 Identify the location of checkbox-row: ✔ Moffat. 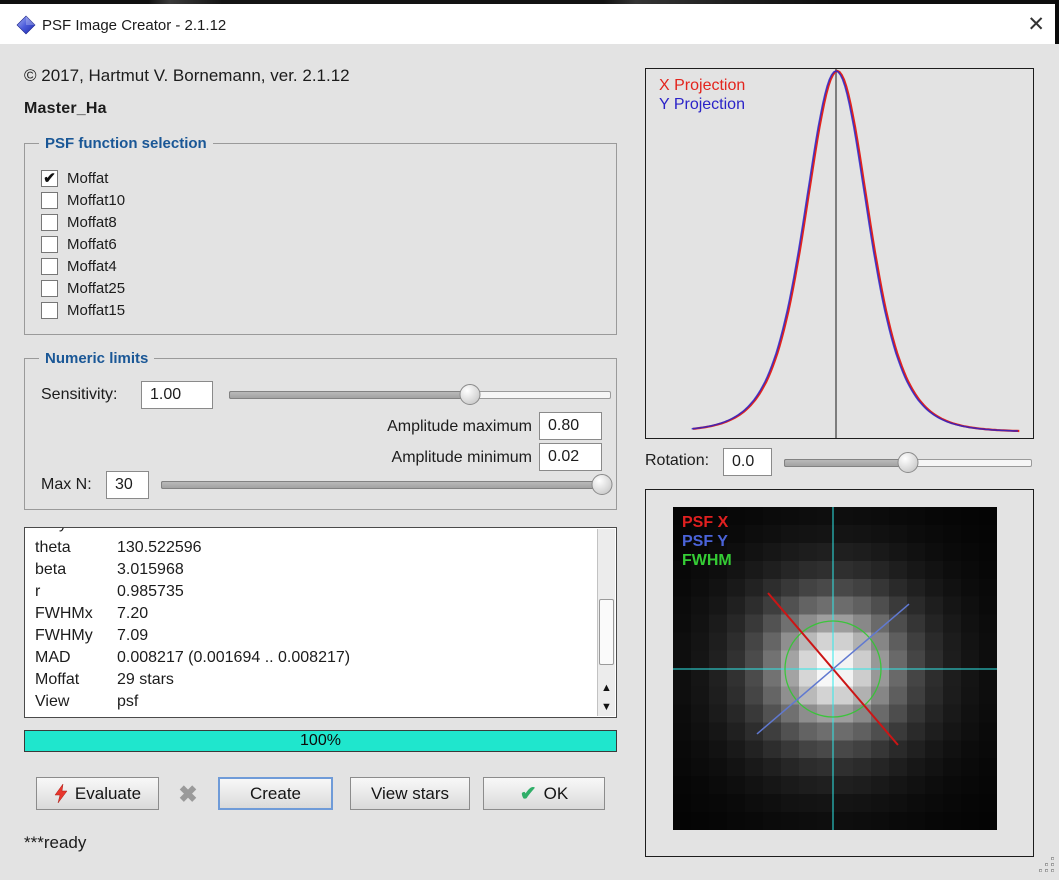
(74, 178).